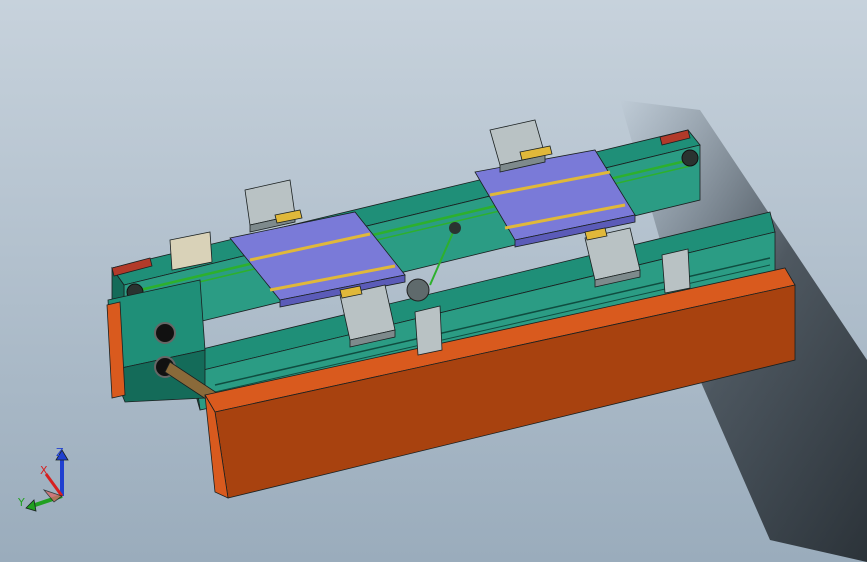 The image size is (867, 562). What do you see at coordinates (428, 330) in the screenshot?
I see `sensor-bracket-left` at bounding box center [428, 330].